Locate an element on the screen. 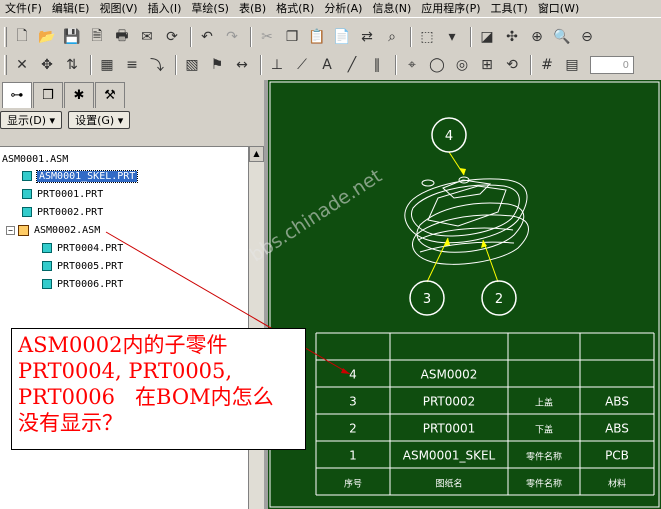 Image resolution: width=661 pixels, height=509 pixels. text-style-icon: A is located at coordinates (327, 65).